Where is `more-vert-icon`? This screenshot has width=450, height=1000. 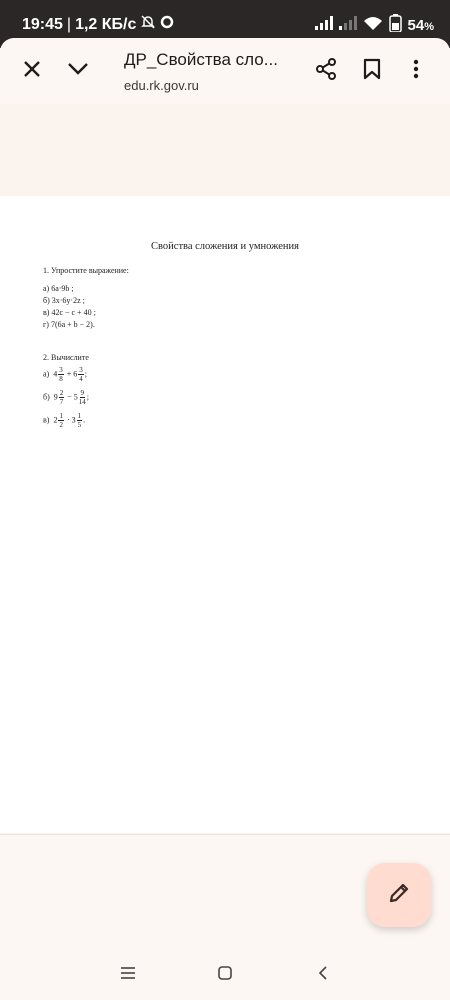
more-vert-icon is located at coordinates (416, 71).